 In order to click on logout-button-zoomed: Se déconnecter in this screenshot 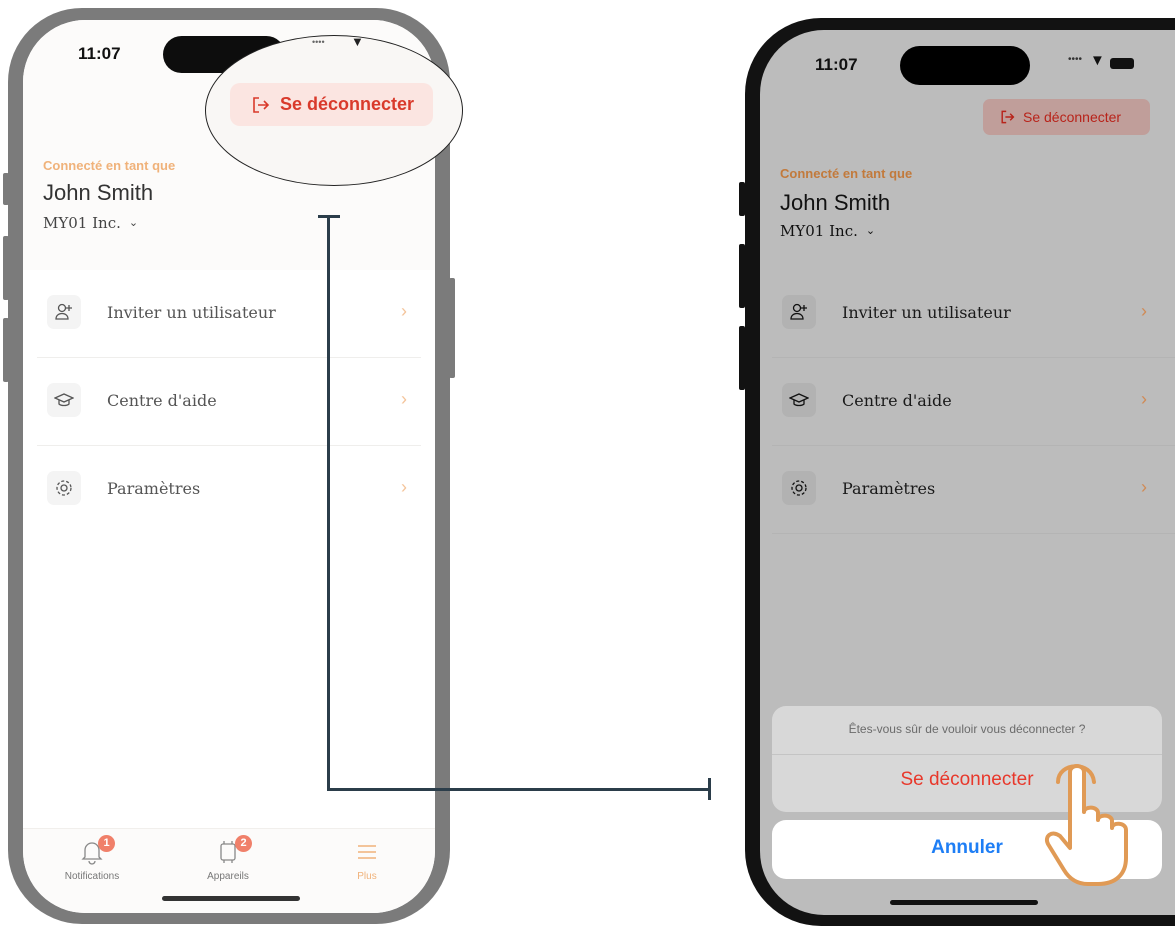, I will do `click(331, 104)`.